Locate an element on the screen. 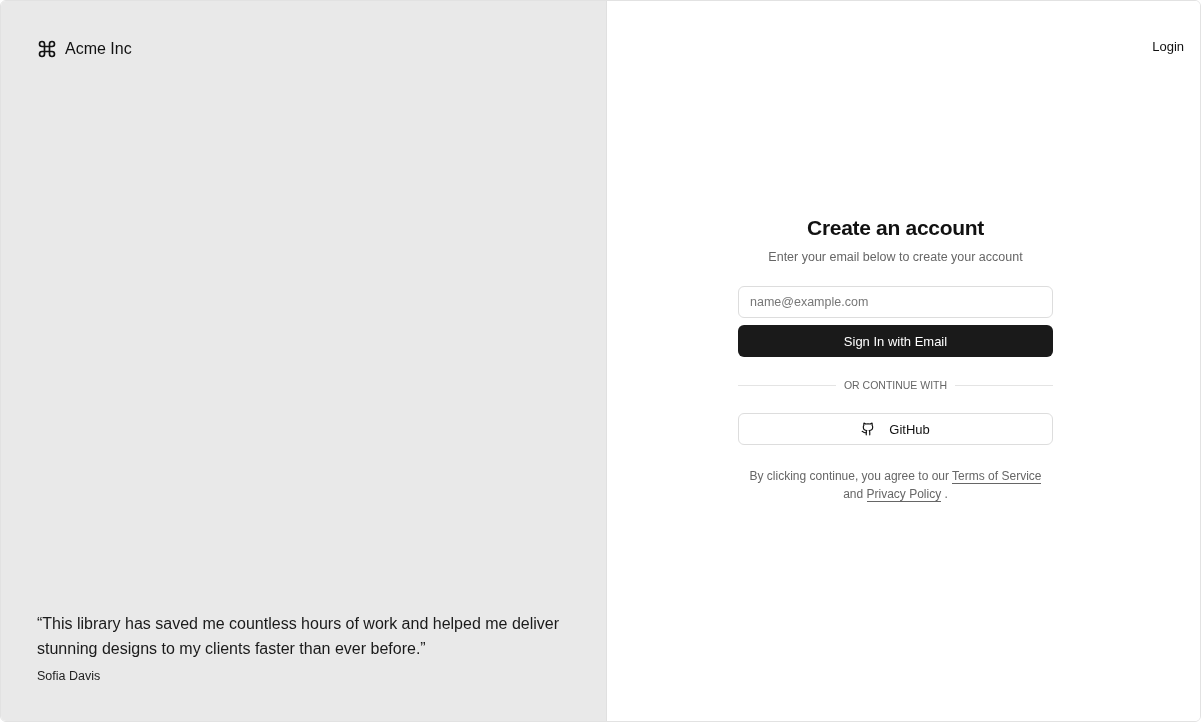  testimonial-quote: “This library has saved me countless hours of work and helped me deliver stunning designs to my clients faster than ever before.” is located at coordinates (299, 636).